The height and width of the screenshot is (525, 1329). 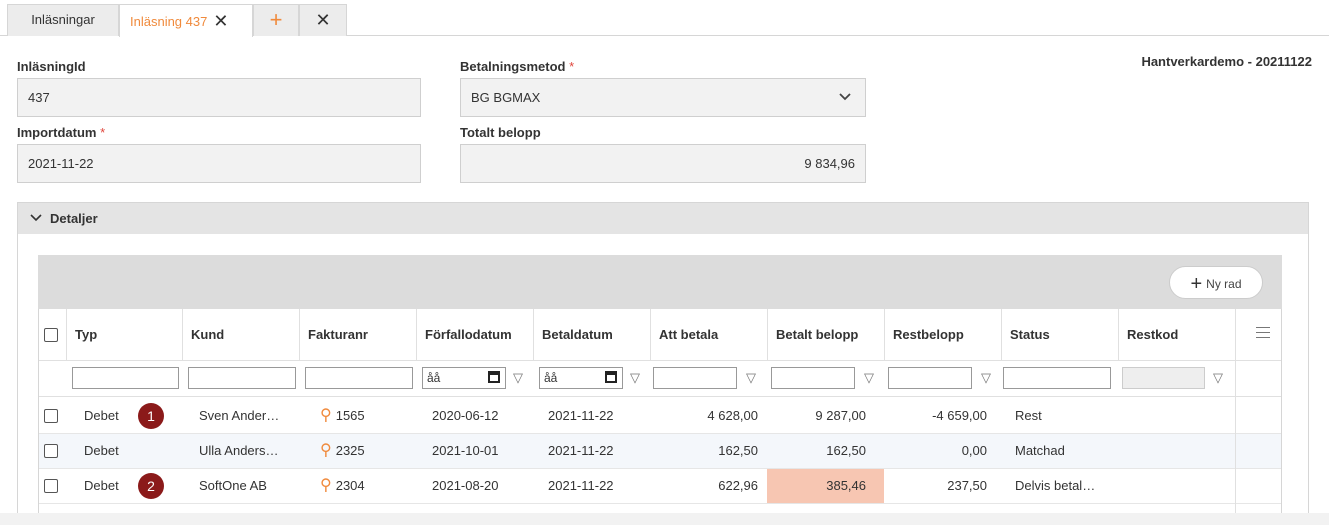 I want to click on filter-fakturanr-input, so click(x=359, y=378).